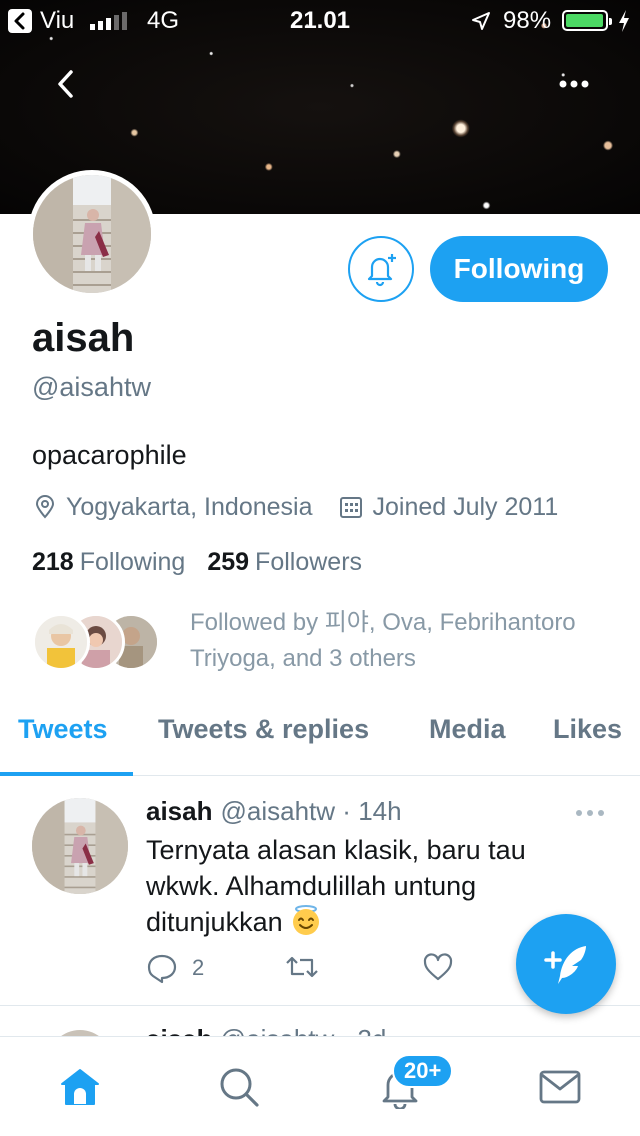 This screenshot has width=640, height=1136. What do you see at coordinates (278, 811) in the screenshot?
I see `tweet-author-handle: @aisahtw` at bounding box center [278, 811].